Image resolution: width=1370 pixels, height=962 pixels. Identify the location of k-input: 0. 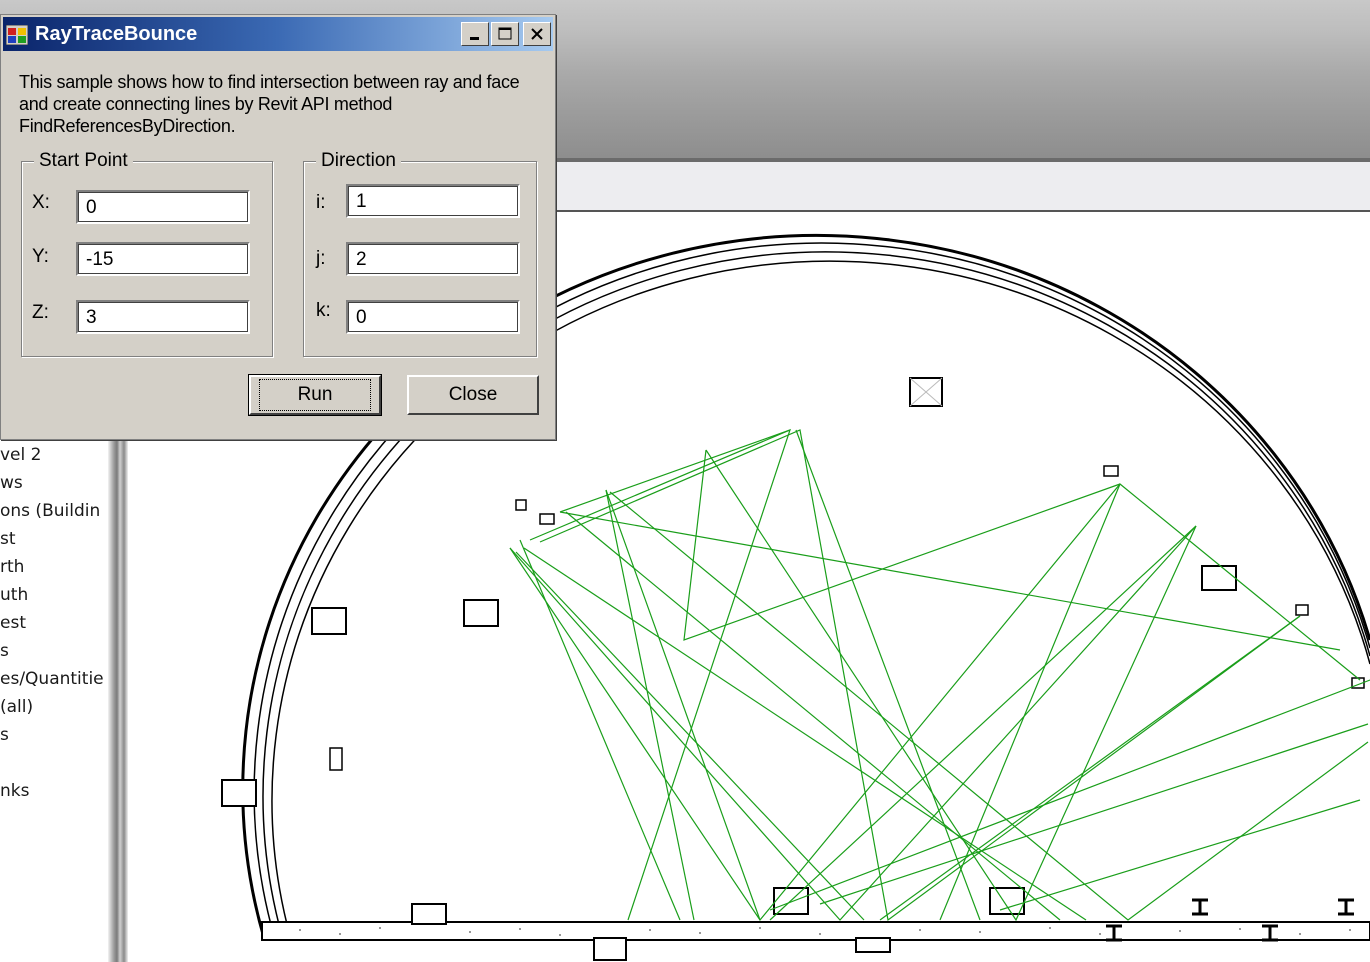
(433, 317).